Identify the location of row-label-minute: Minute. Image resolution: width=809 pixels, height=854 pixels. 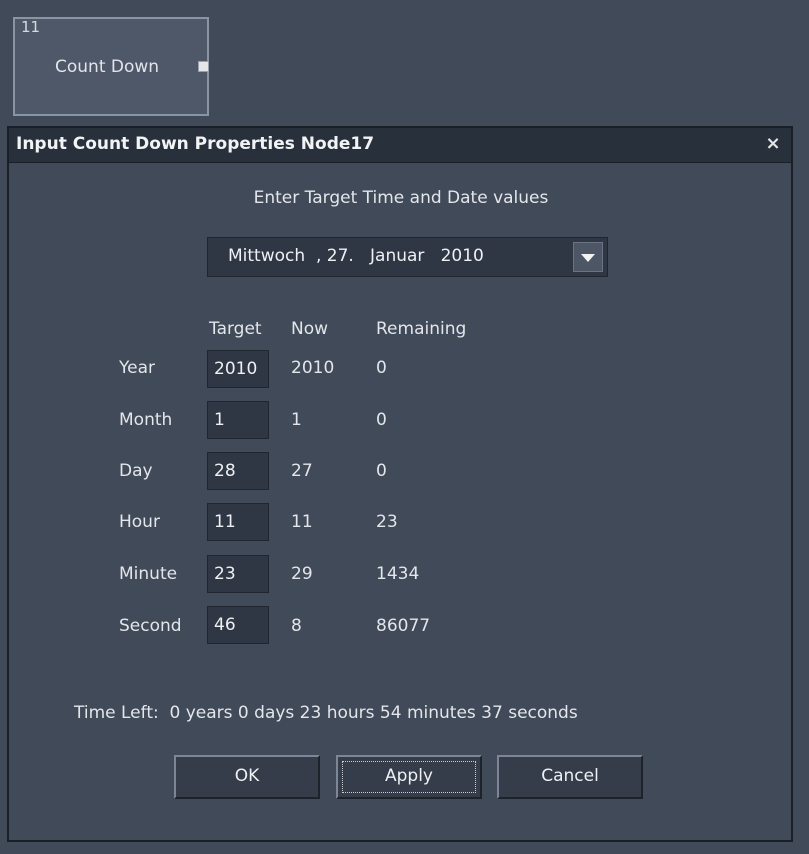
(148, 574).